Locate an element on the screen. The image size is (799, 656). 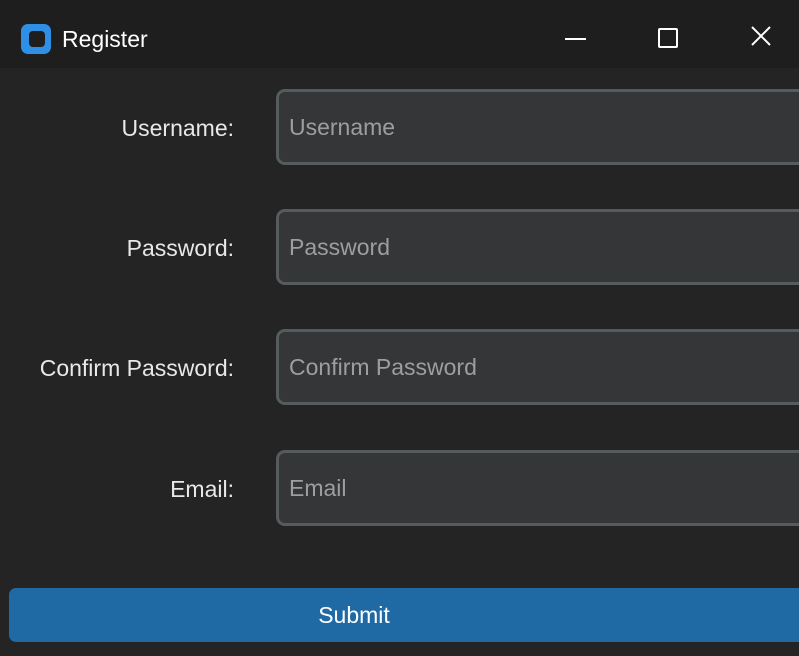
email-input is located at coordinates (539, 488).